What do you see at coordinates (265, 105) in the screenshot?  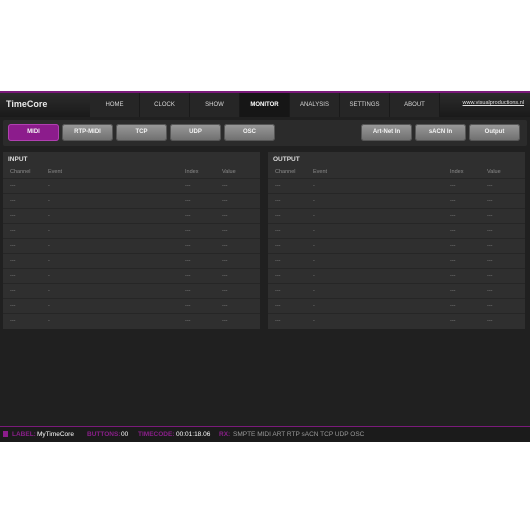 I see `nav-monitor: MONITOR` at bounding box center [265, 105].